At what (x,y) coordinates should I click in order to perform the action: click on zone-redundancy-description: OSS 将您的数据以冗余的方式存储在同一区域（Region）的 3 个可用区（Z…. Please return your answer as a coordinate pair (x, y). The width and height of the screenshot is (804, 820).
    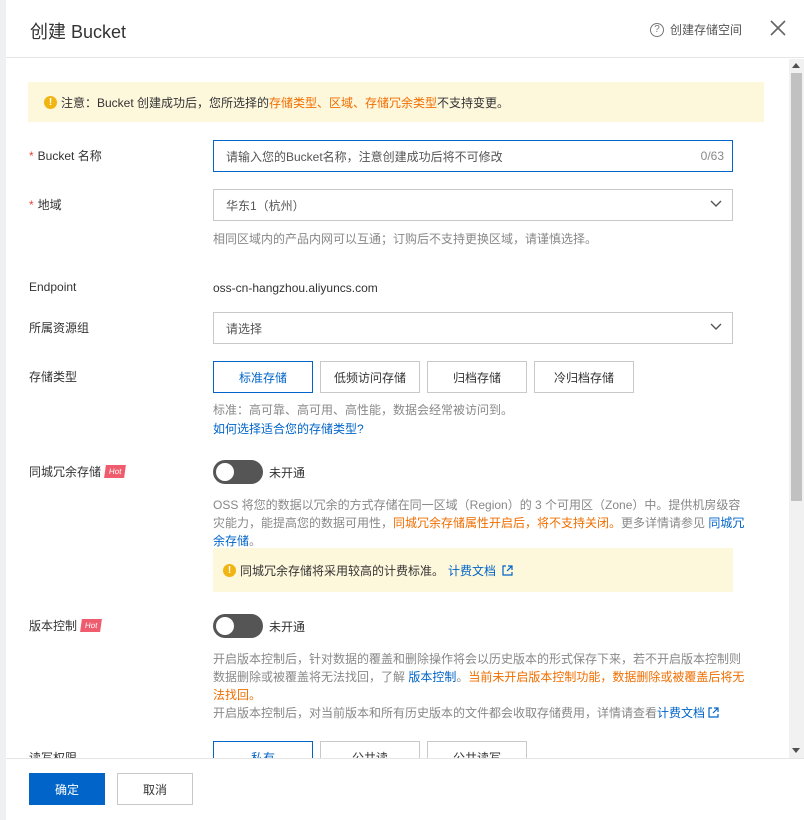
    Looking at the image, I should click on (479, 523).